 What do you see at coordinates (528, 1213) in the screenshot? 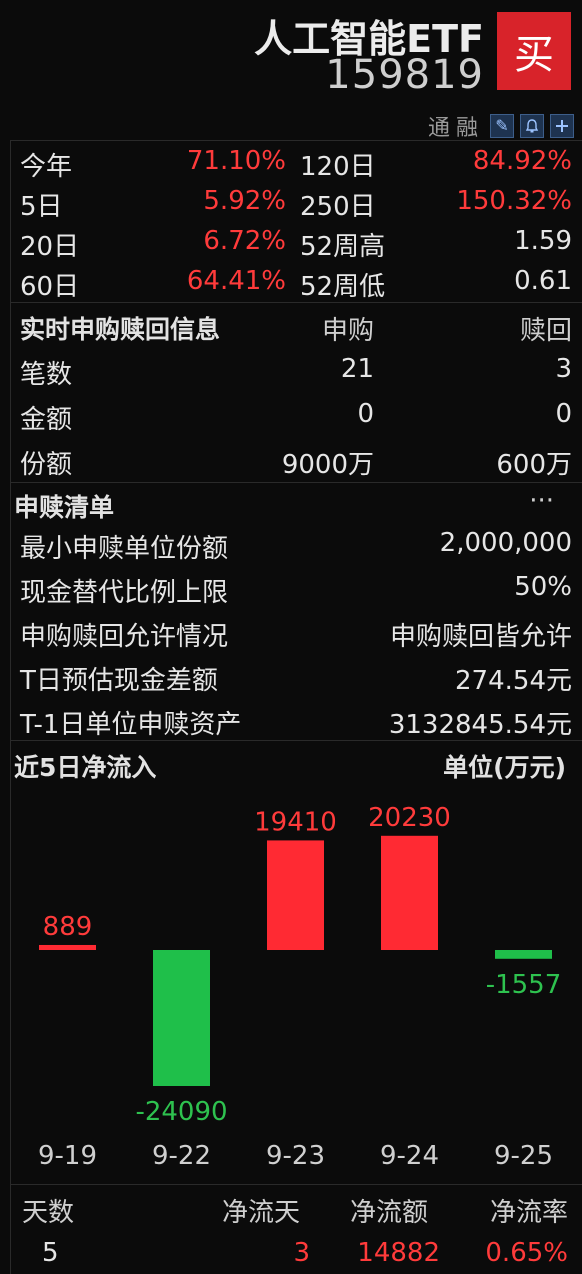
I see `summary-header-flow-rate: 净流率` at bounding box center [528, 1213].